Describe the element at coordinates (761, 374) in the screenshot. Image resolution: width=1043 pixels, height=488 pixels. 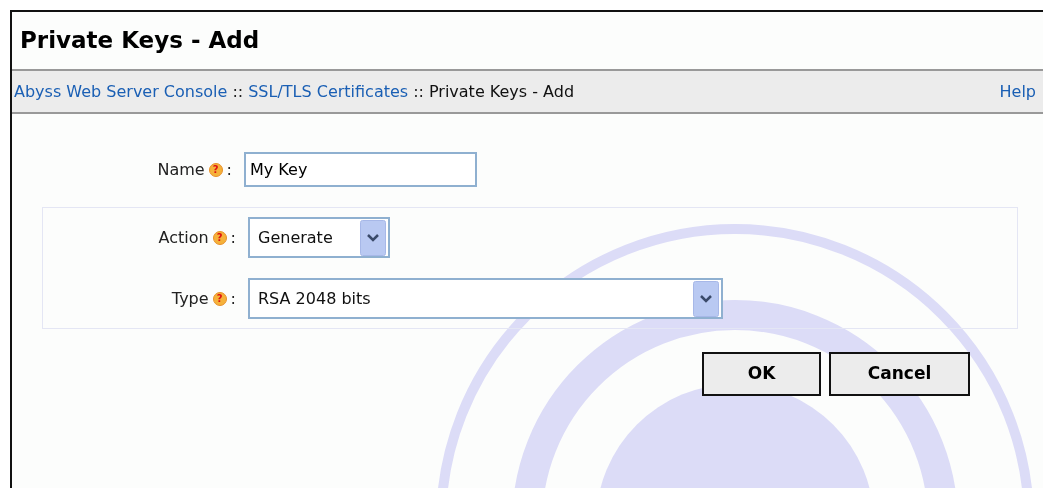
I see `ok-button: OK` at that location.